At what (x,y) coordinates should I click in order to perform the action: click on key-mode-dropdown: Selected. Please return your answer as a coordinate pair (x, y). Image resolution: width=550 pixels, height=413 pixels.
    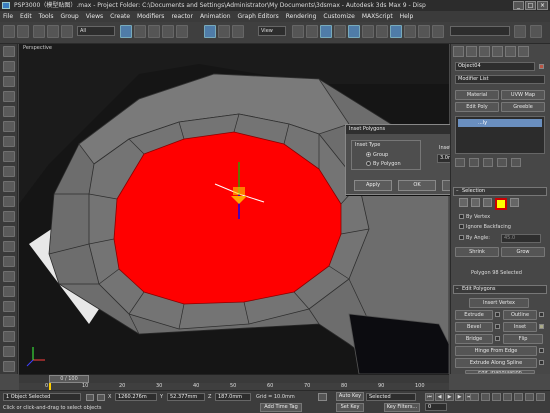
    Looking at the image, I should click on (391, 397).